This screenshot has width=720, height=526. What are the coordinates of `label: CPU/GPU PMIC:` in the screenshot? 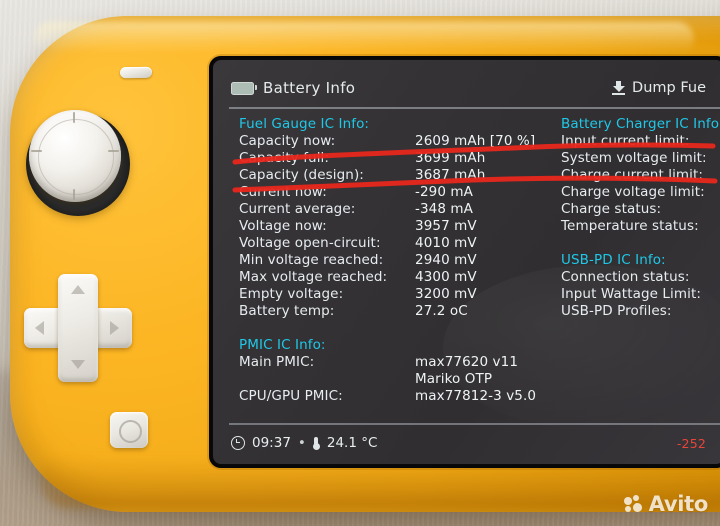 It's located at (291, 396).